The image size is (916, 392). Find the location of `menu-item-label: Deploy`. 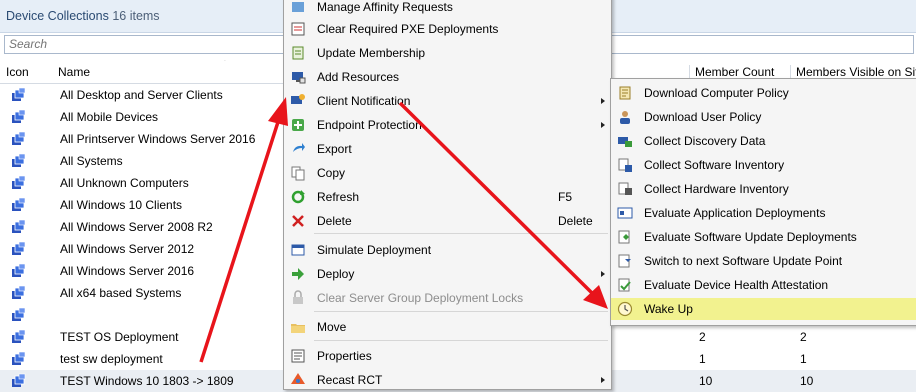

menu-item-label: Deploy is located at coordinates (336, 274).